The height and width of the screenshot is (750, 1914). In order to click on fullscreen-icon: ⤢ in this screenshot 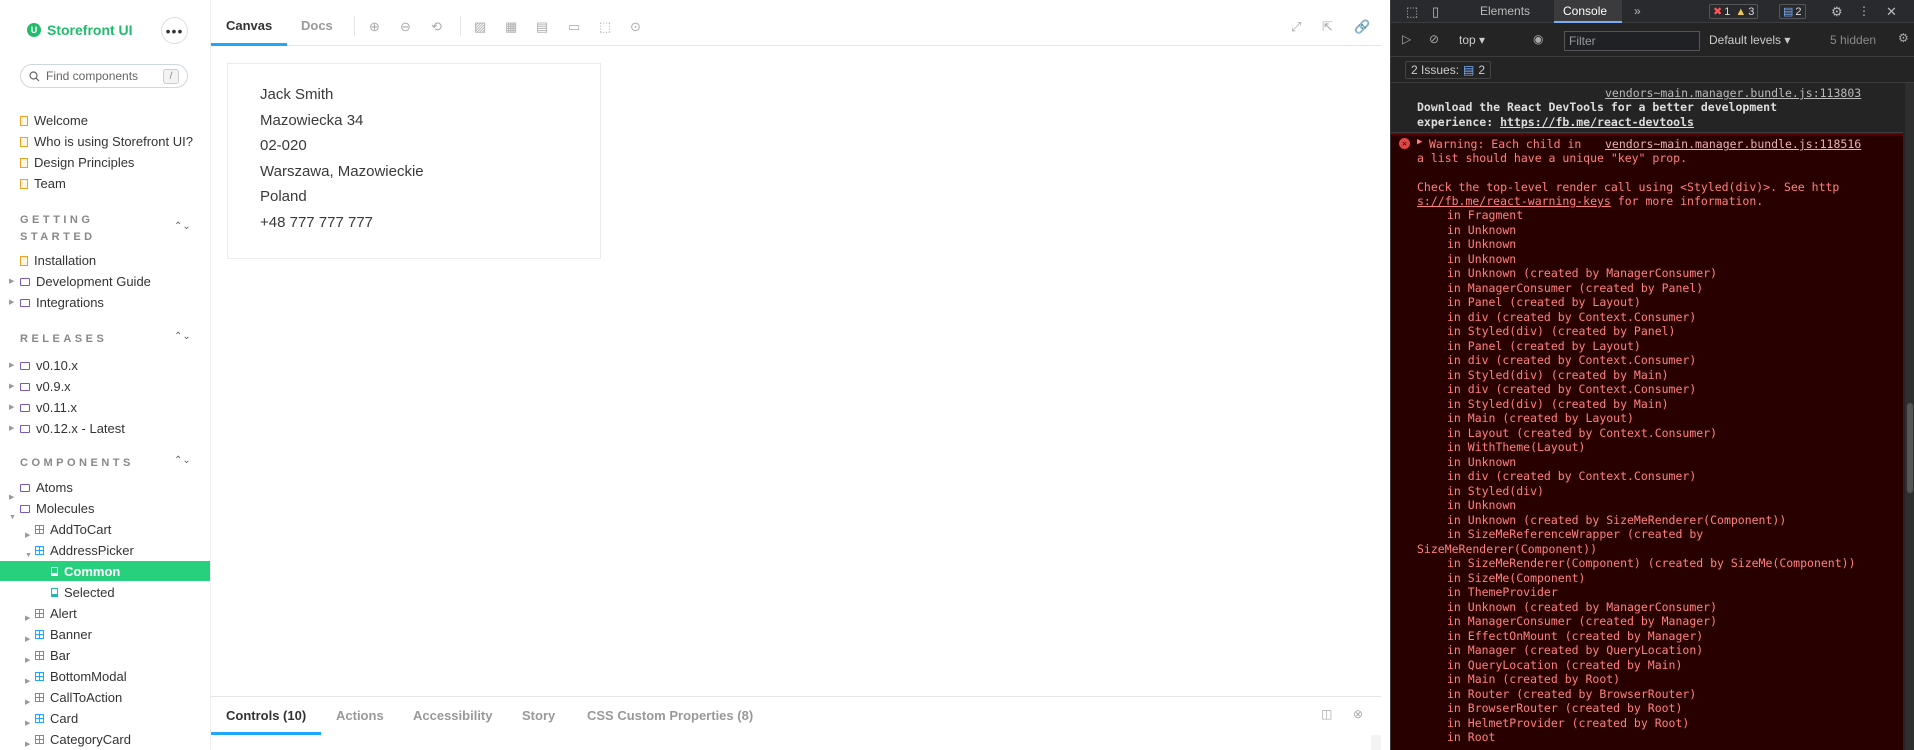, I will do `click(1296, 27)`.